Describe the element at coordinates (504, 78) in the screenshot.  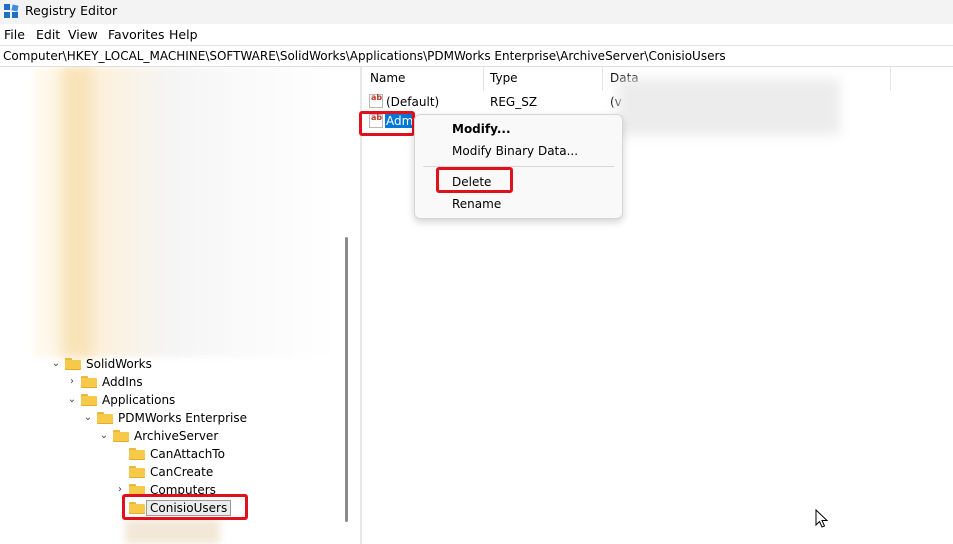
I see `column-header-type: Type` at that location.